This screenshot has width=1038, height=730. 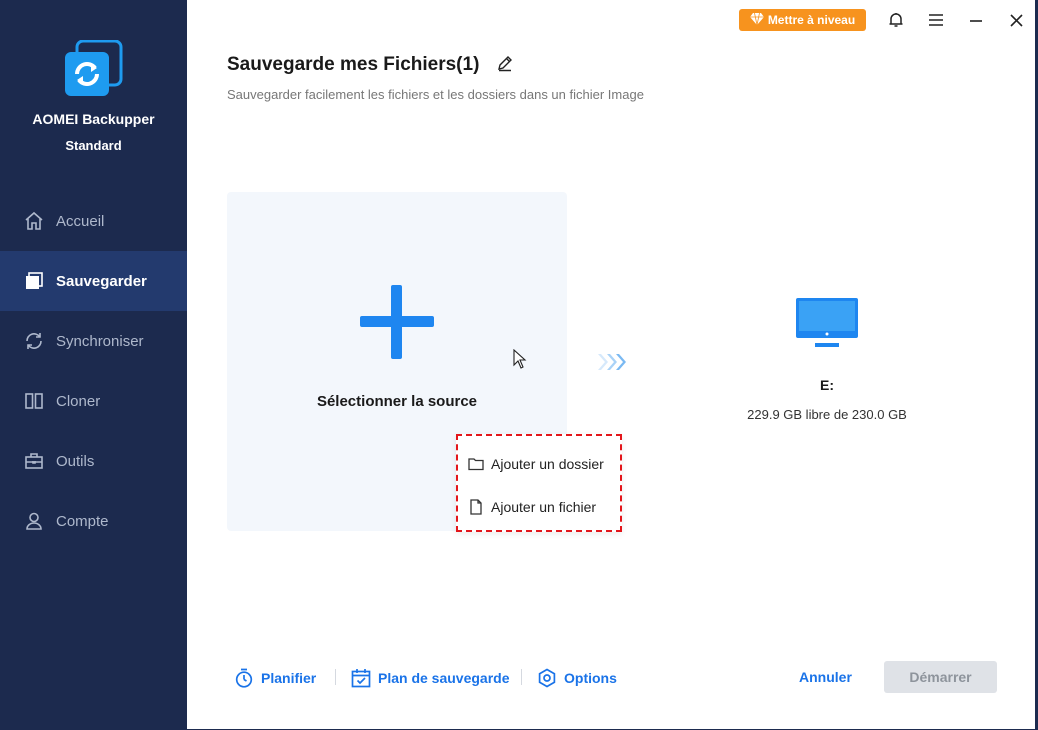 I want to click on mouse-cursor-icon, so click(x=520, y=358).